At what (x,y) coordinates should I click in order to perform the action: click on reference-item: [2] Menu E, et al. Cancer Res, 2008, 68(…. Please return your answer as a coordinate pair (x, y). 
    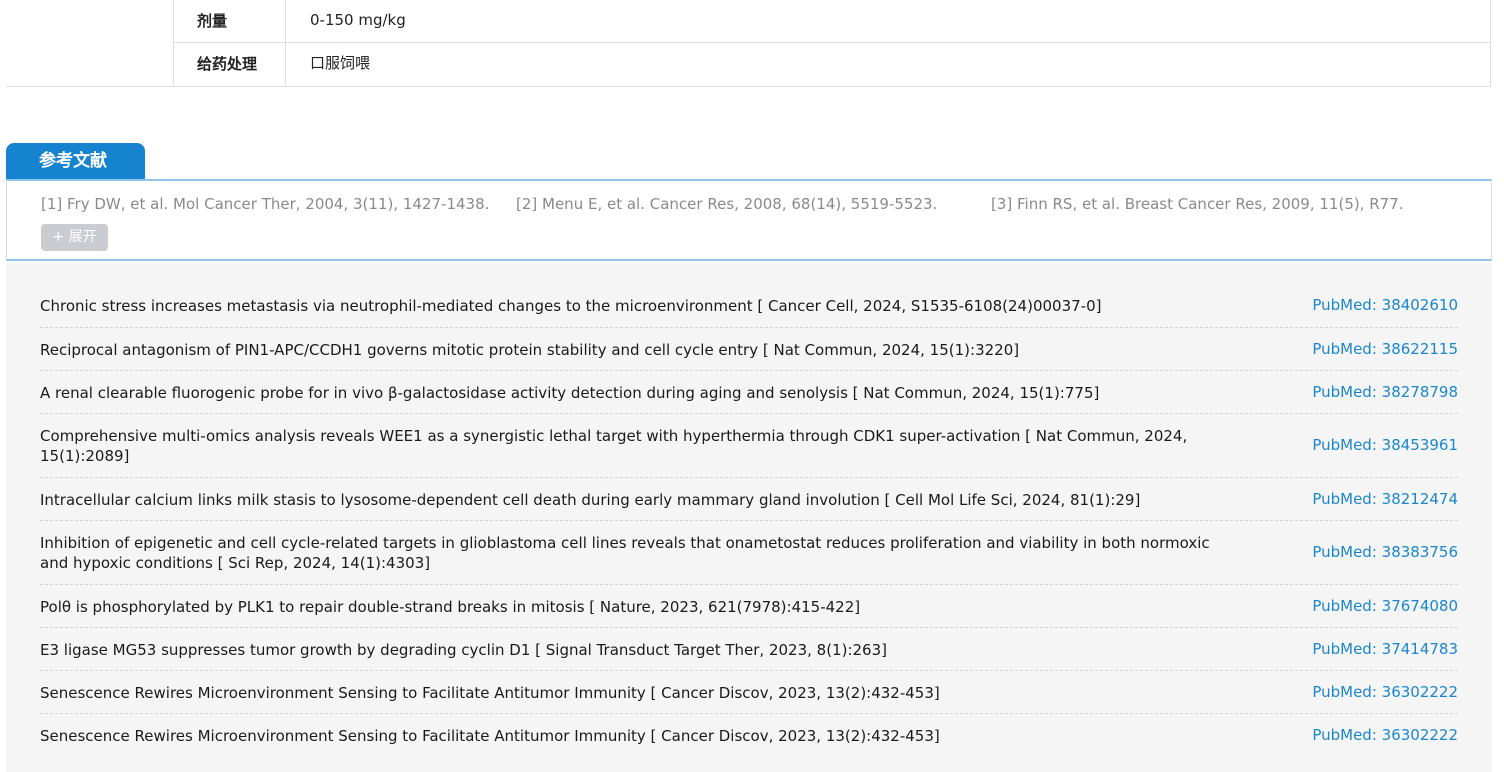
    Looking at the image, I should click on (727, 204).